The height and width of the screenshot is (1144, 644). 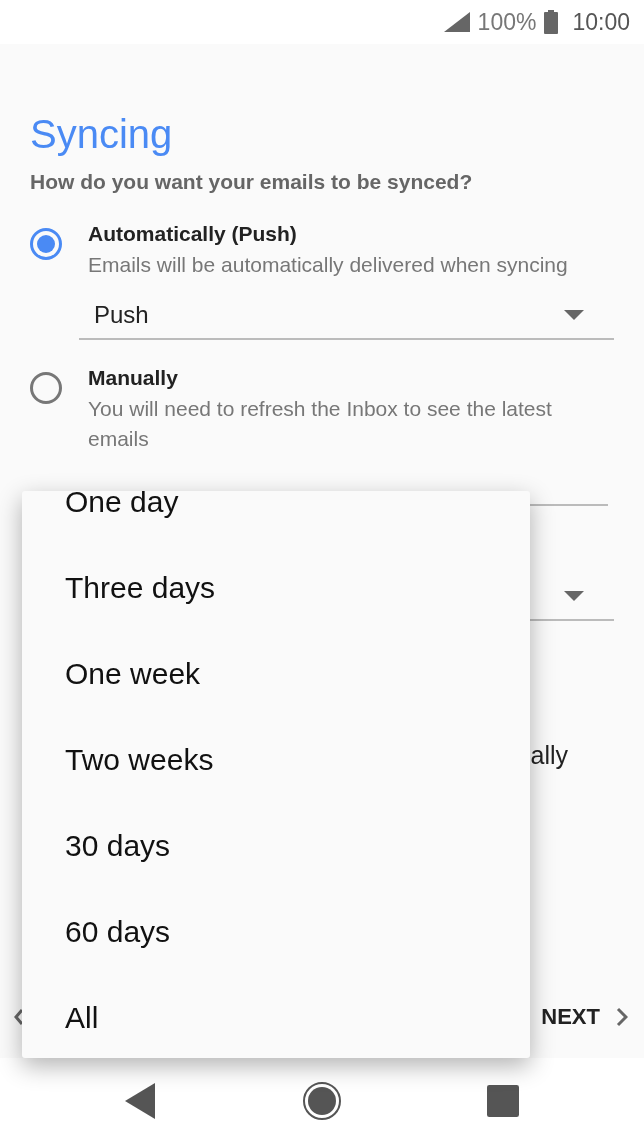 I want to click on option-description: You will need to refresh the Inbox to see the latest emails, so click(x=320, y=424).